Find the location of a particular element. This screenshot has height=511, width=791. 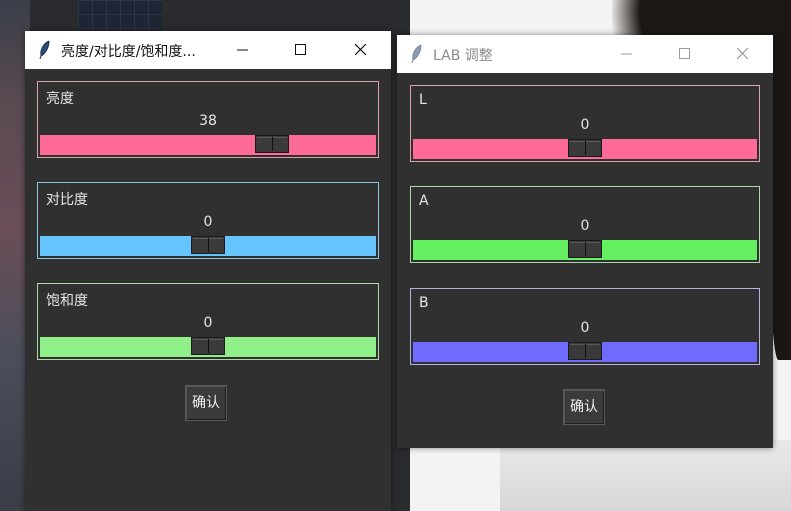

brightness-group: 亮度 38 is located at coordinates (208, 119).